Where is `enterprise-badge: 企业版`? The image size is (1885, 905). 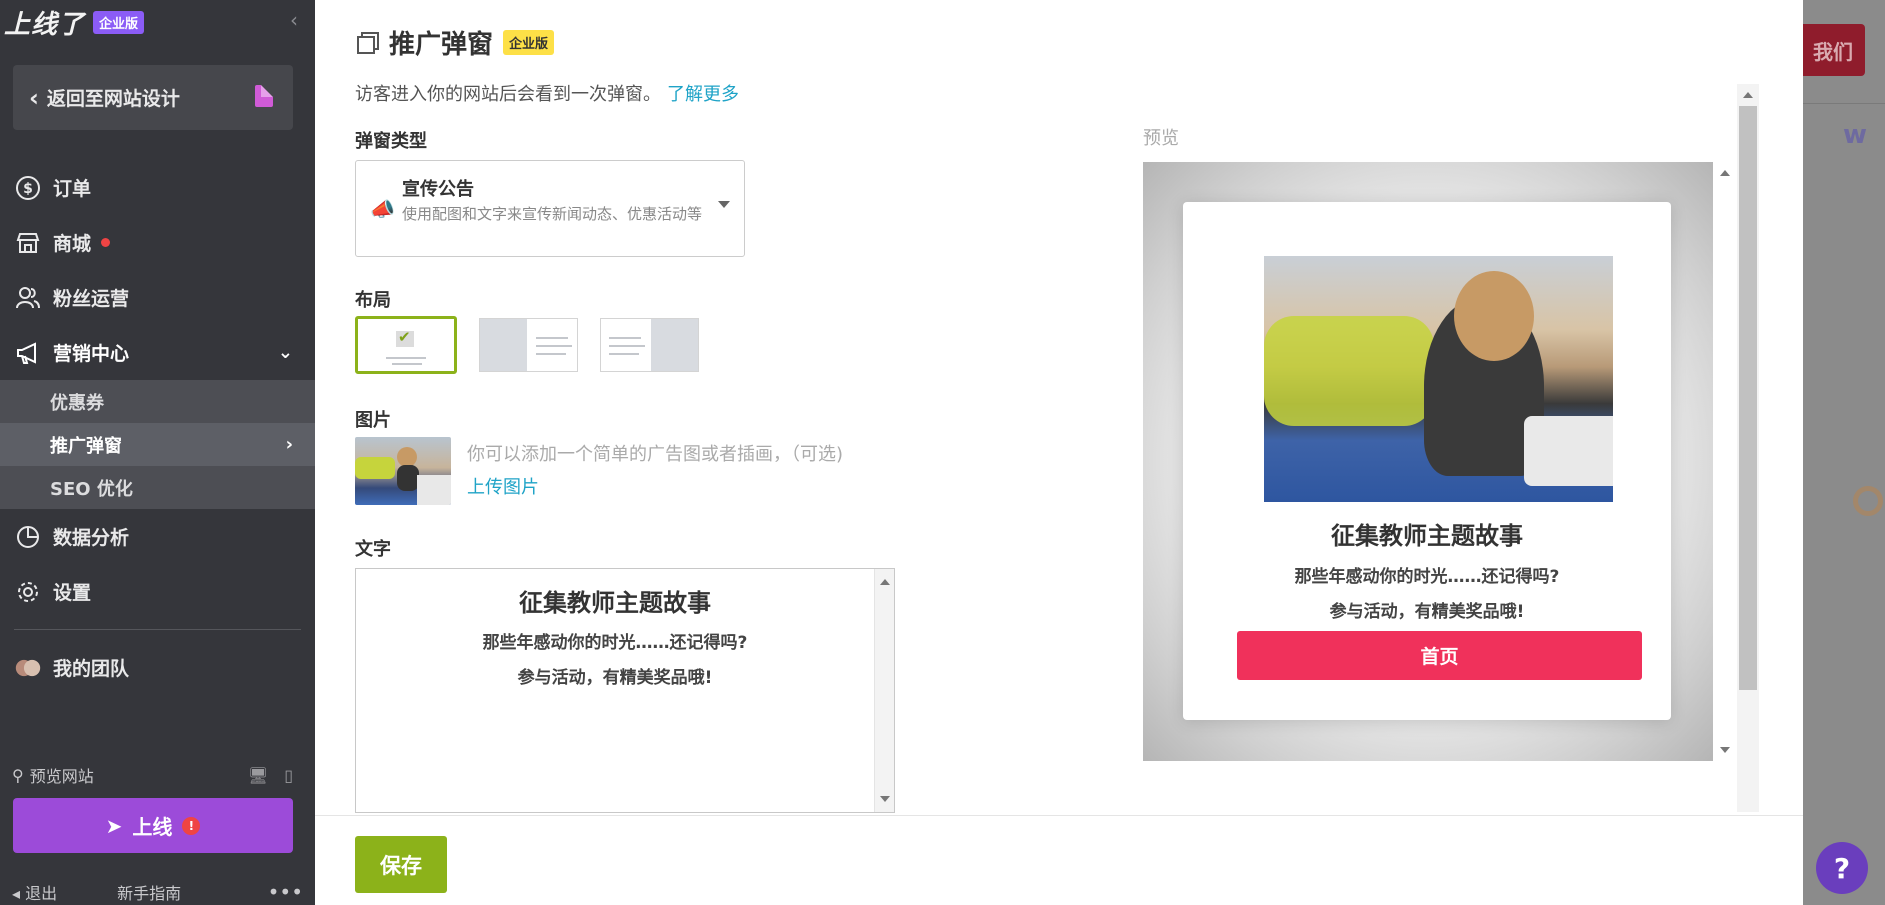 enterprise-badge: 企业版 is located at coordinates (529, 42).